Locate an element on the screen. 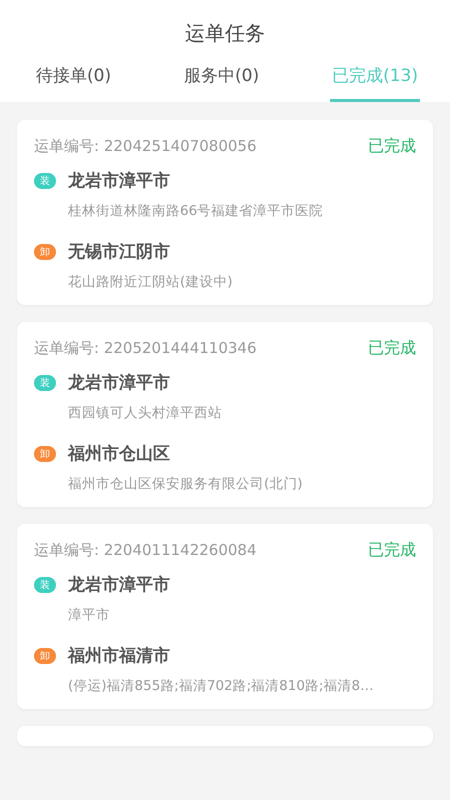  city-name: 福州市福清市 is located at coordinates (119, 656).